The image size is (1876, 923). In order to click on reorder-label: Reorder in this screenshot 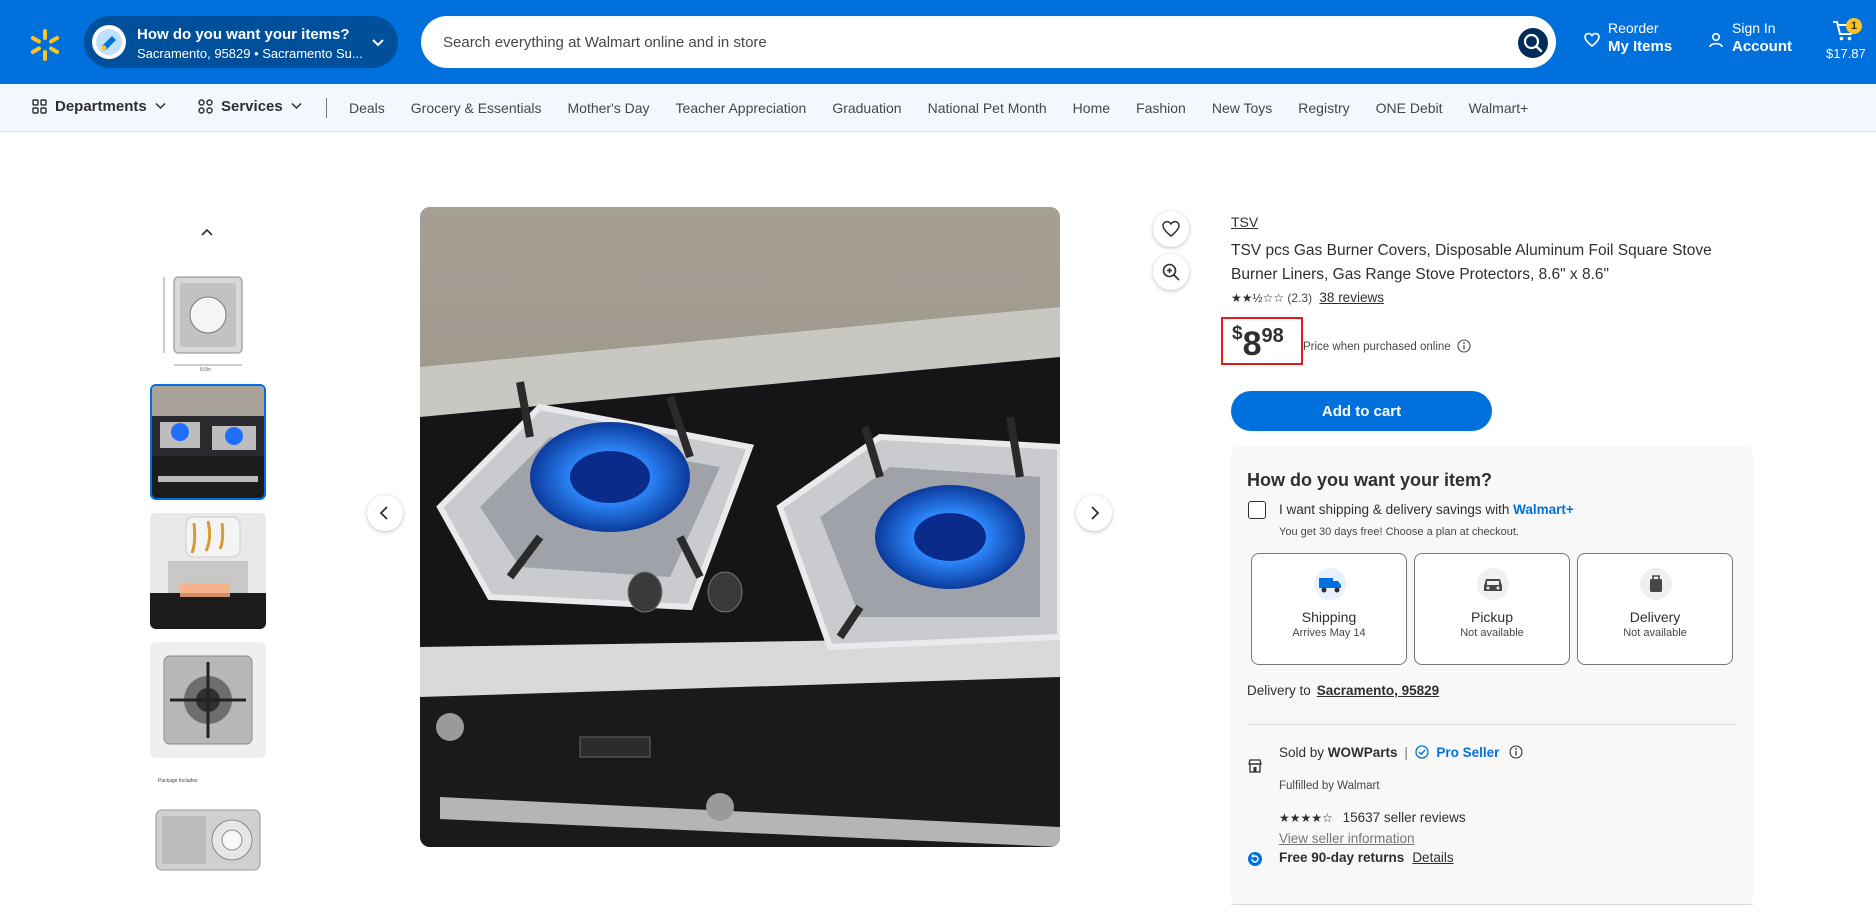, I will do `click(1633, 28)`.